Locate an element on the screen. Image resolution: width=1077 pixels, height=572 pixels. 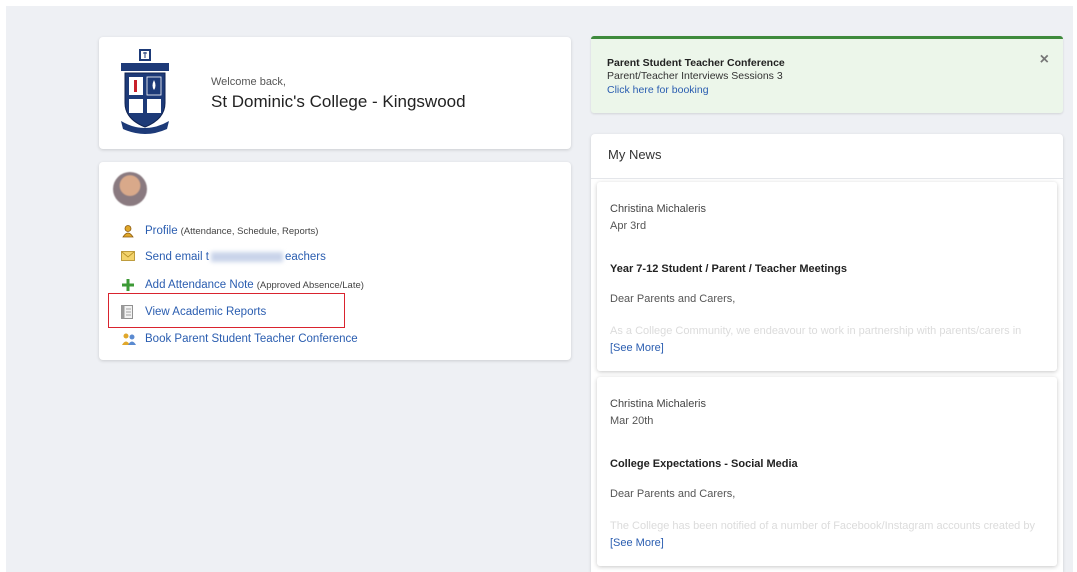
email-icon is located at coordinates (129, 257).